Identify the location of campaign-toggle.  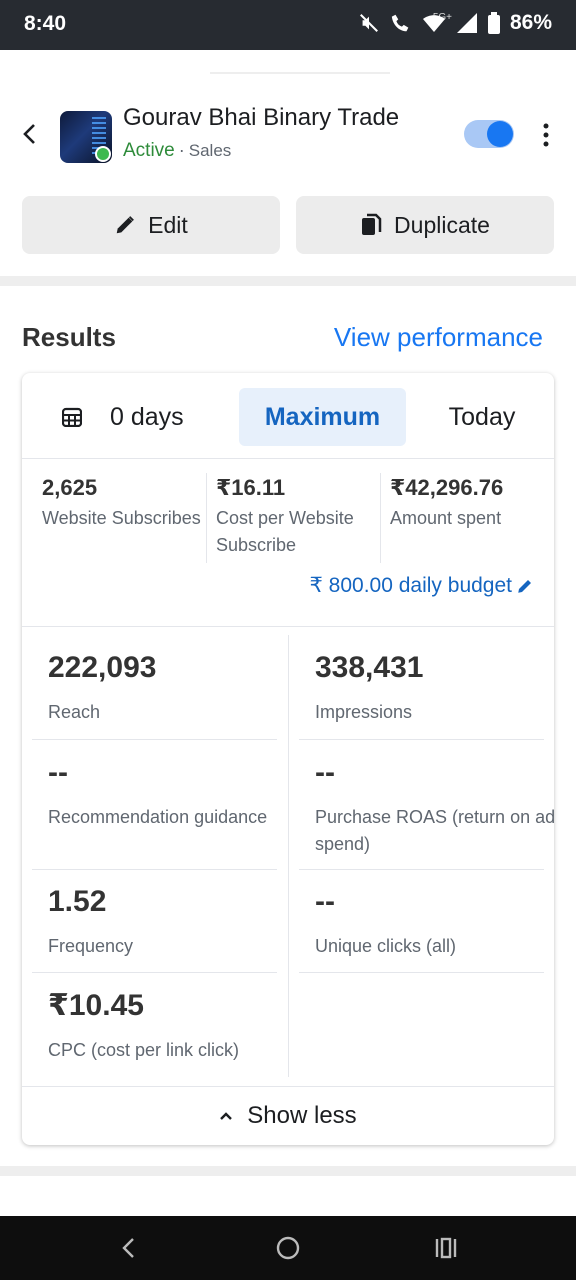
(489, 134).